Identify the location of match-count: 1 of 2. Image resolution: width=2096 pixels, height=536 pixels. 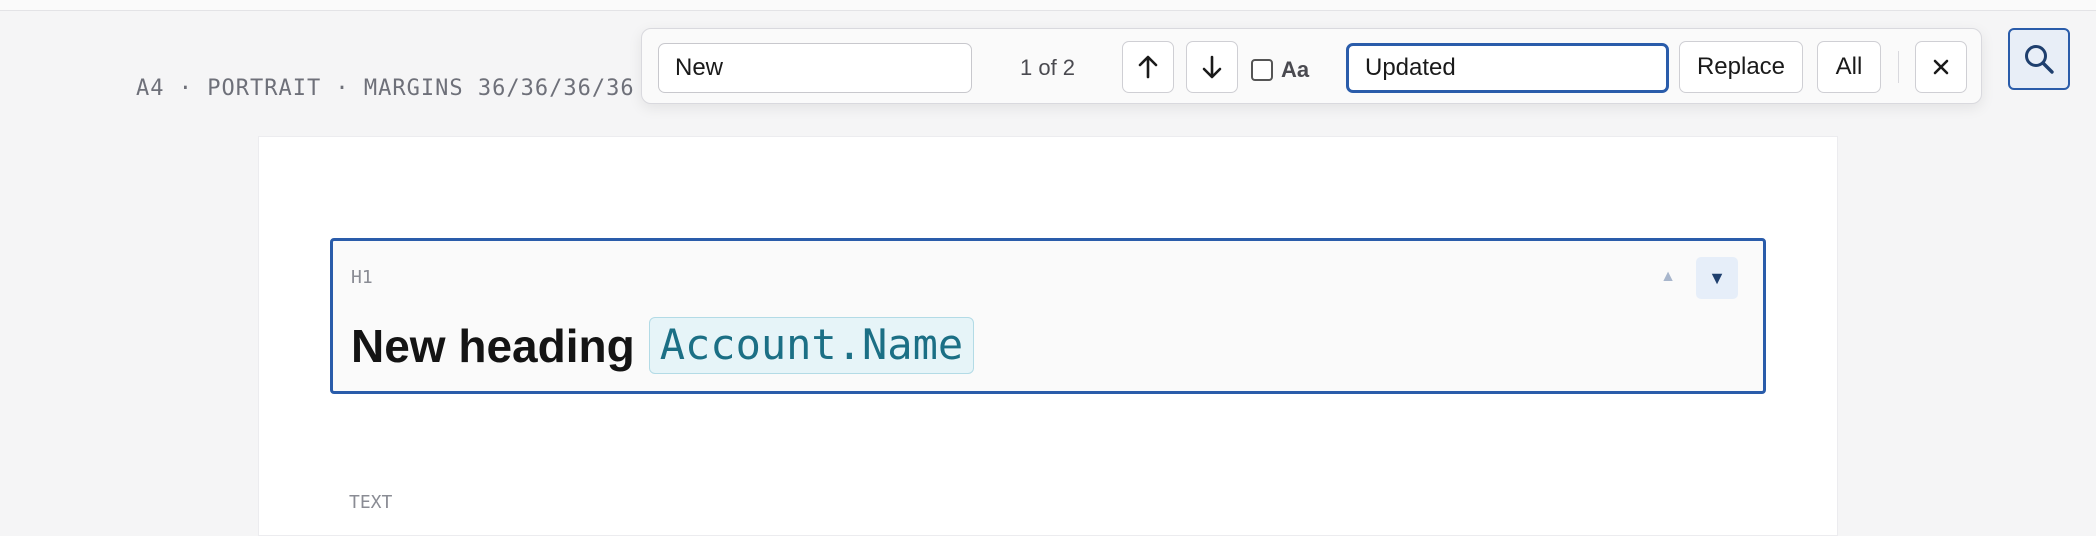
(1048, 67).